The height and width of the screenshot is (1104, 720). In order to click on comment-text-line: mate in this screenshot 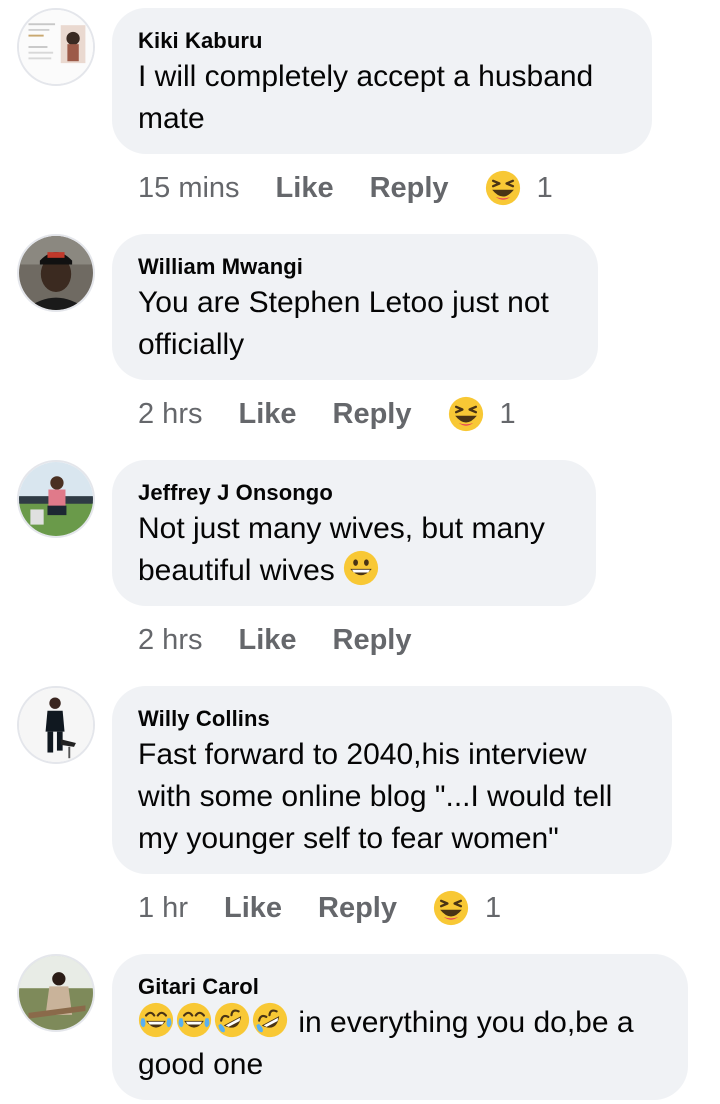, I will do `click(171, 118)`.